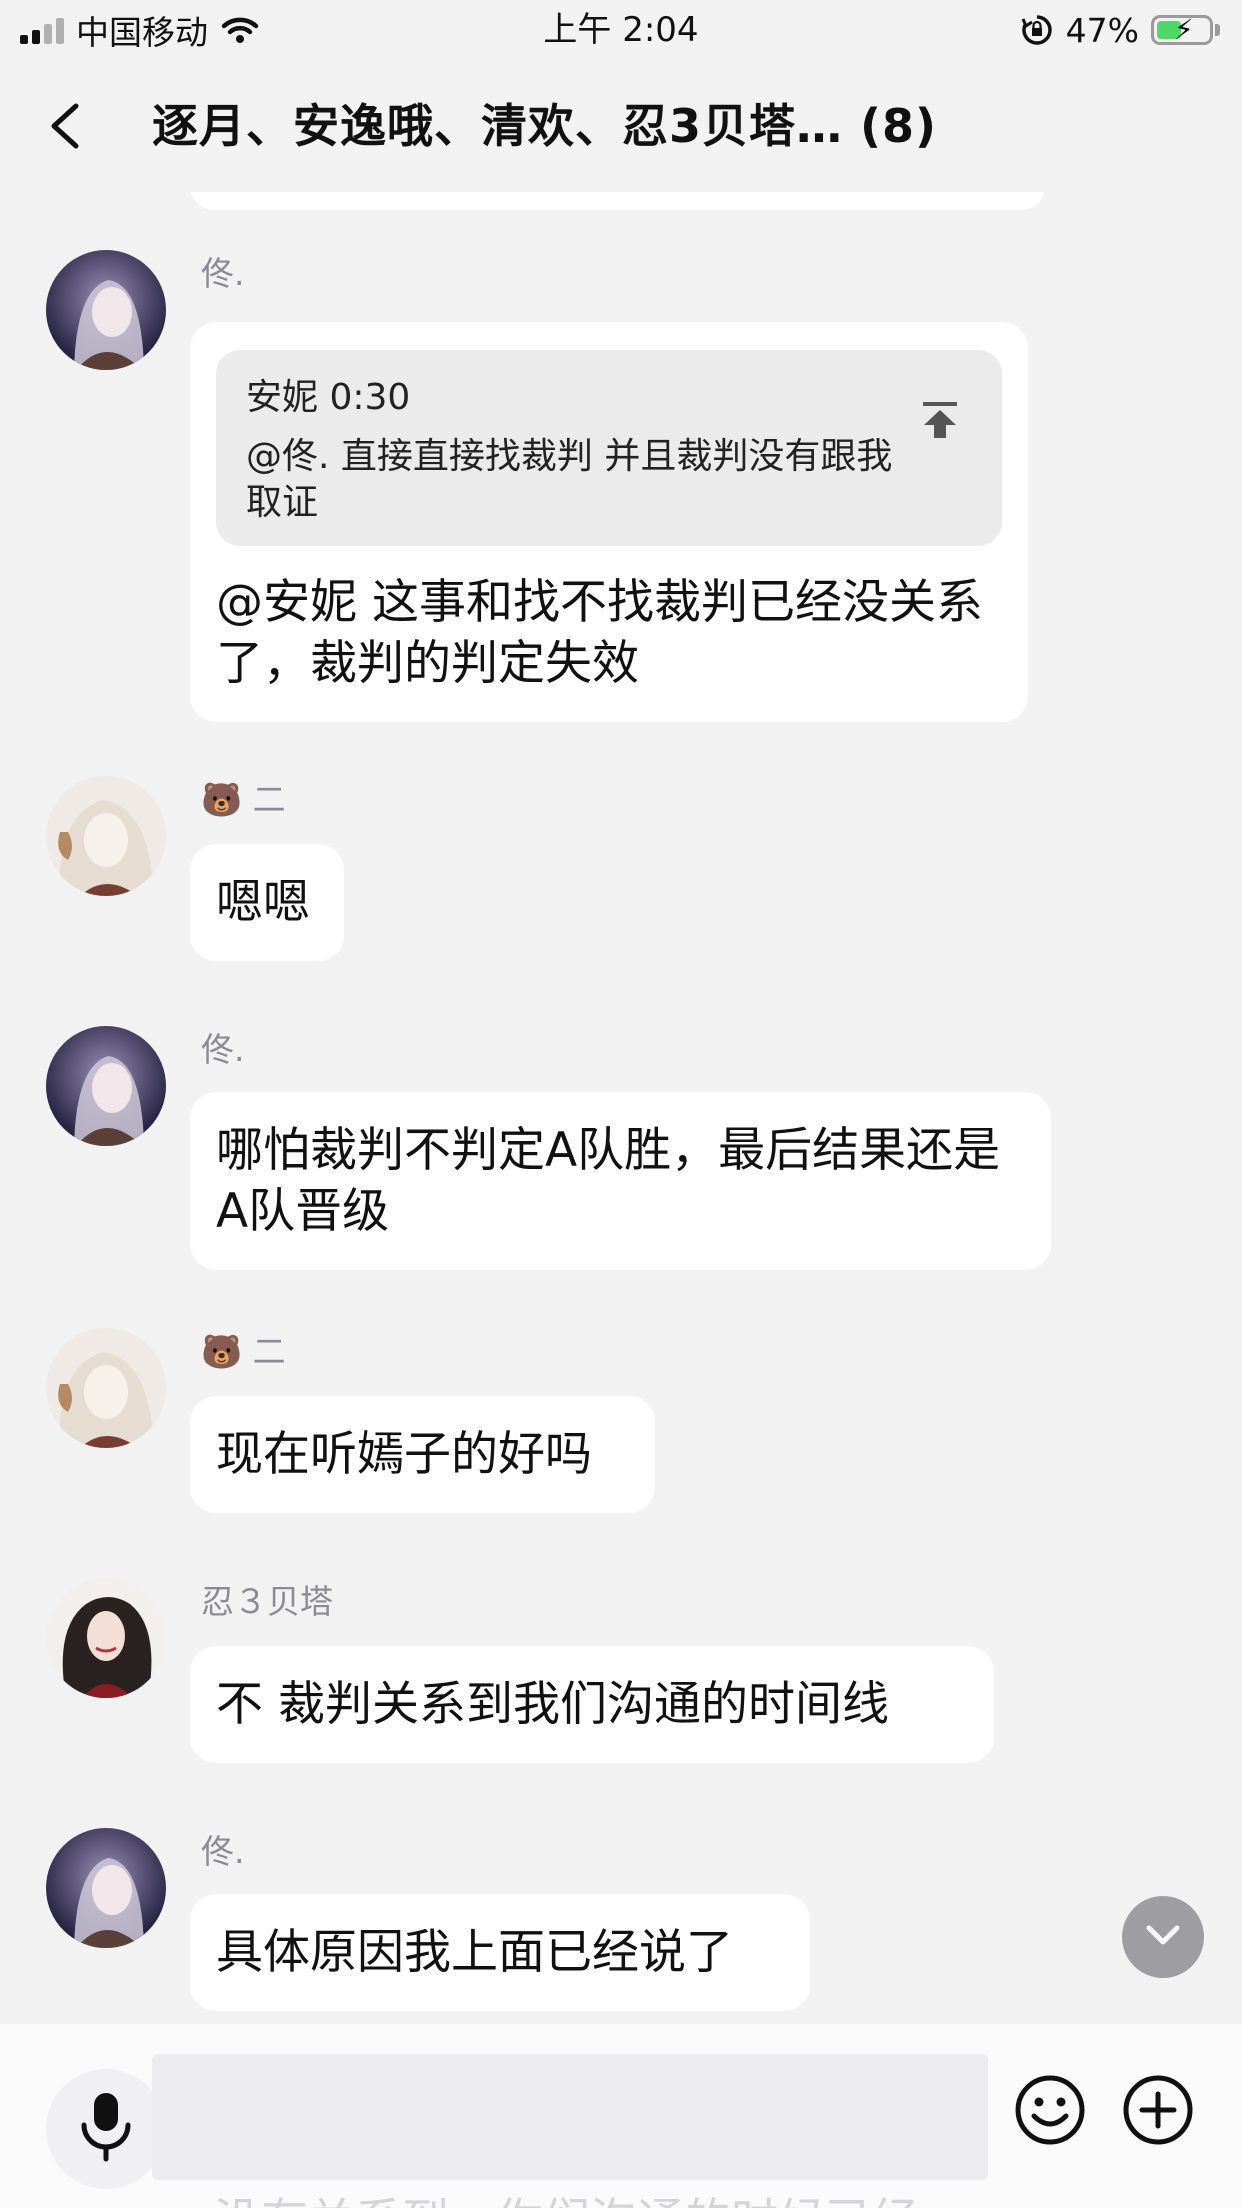 The height and width of the screenshot is (2208, 1242). What do you see at coordinates (263, 902) in the screenshot?
I see `message-text: 嗯嗯` at bounding box center [263, 902].